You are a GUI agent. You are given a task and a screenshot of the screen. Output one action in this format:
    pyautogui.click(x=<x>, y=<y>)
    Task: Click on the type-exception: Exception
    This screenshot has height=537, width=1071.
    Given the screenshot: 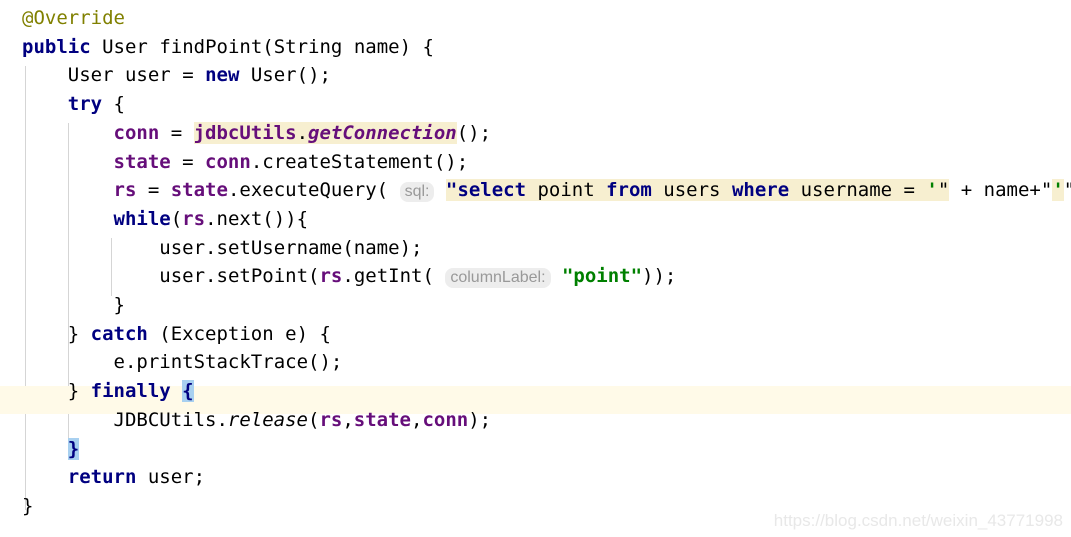 What is the action you would take?
    pyautogui.click(x=222, y=333)
    